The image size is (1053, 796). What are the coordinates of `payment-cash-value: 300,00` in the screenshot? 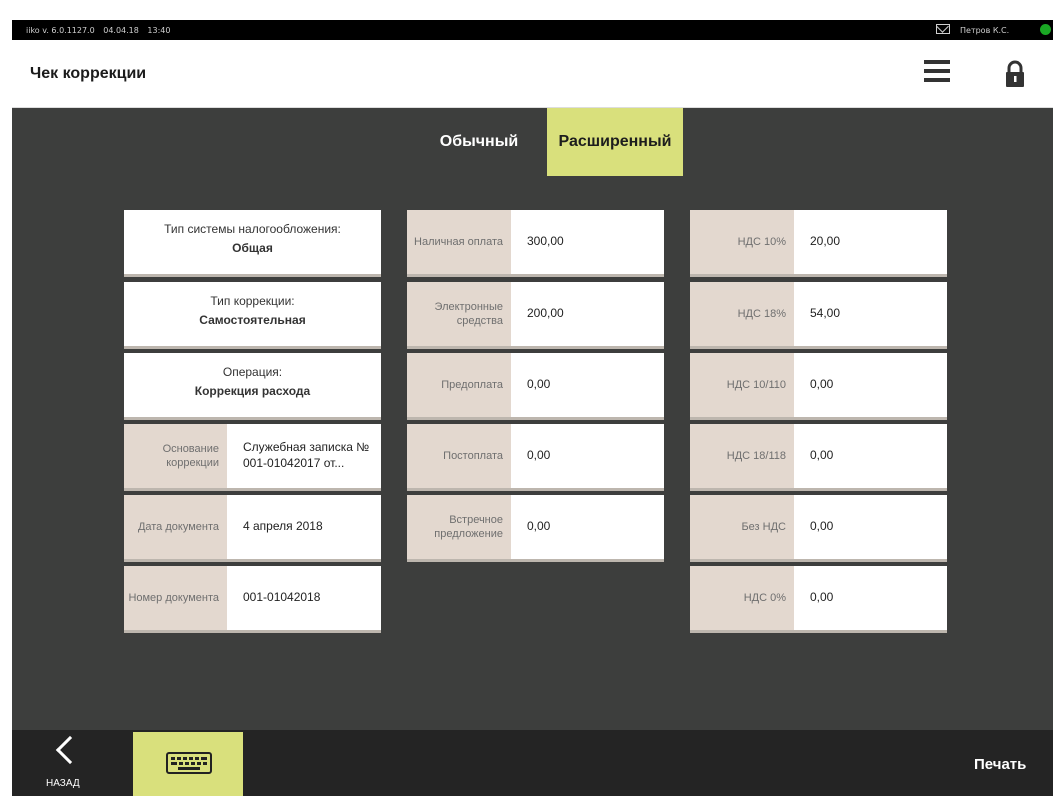 It's located at (545, 241).